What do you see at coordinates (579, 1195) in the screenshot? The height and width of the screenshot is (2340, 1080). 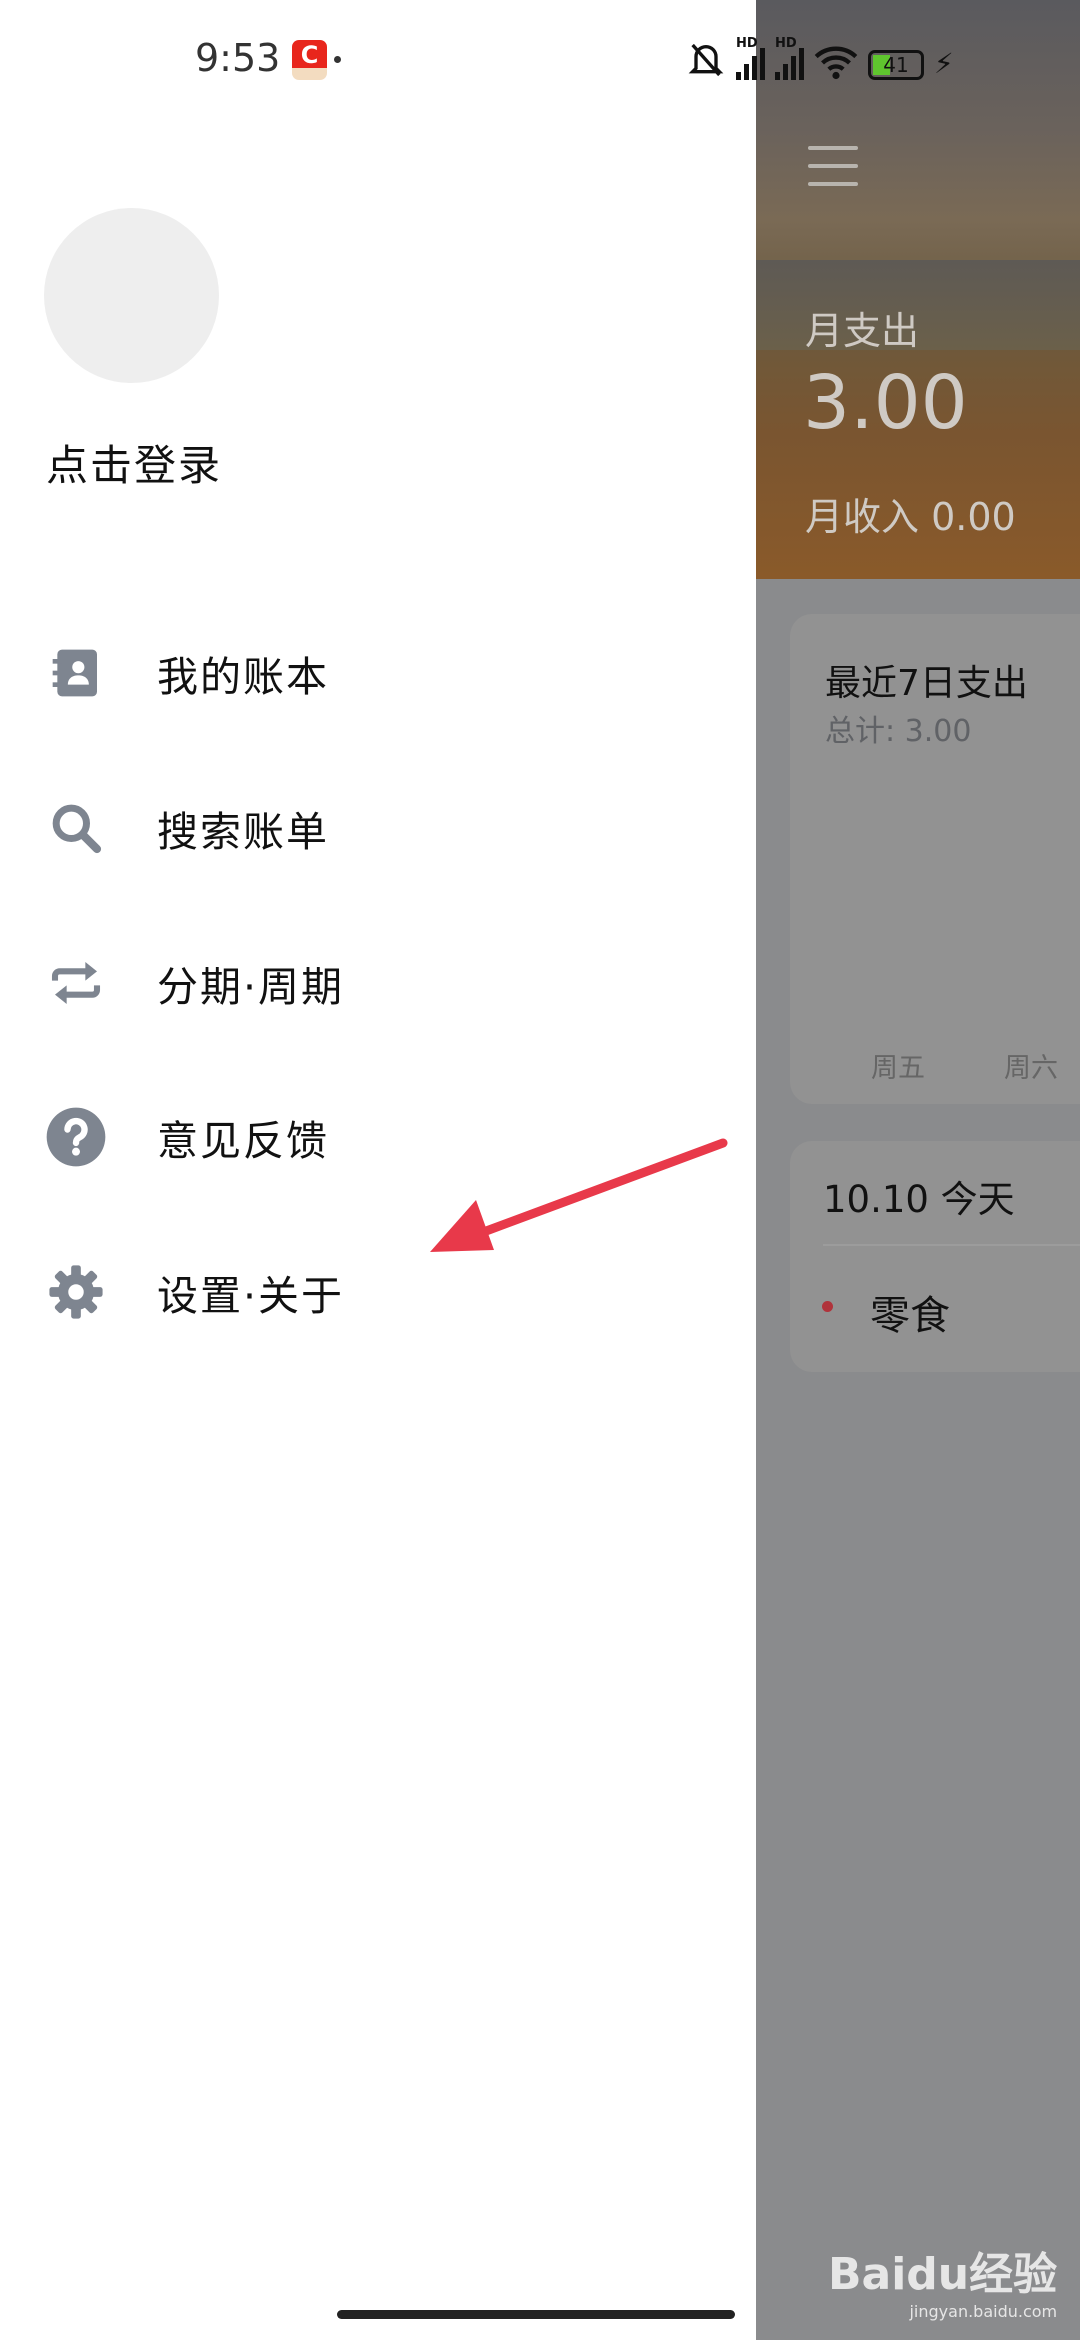 I see `annotation-arrow` at bounding box center [579, 1195].